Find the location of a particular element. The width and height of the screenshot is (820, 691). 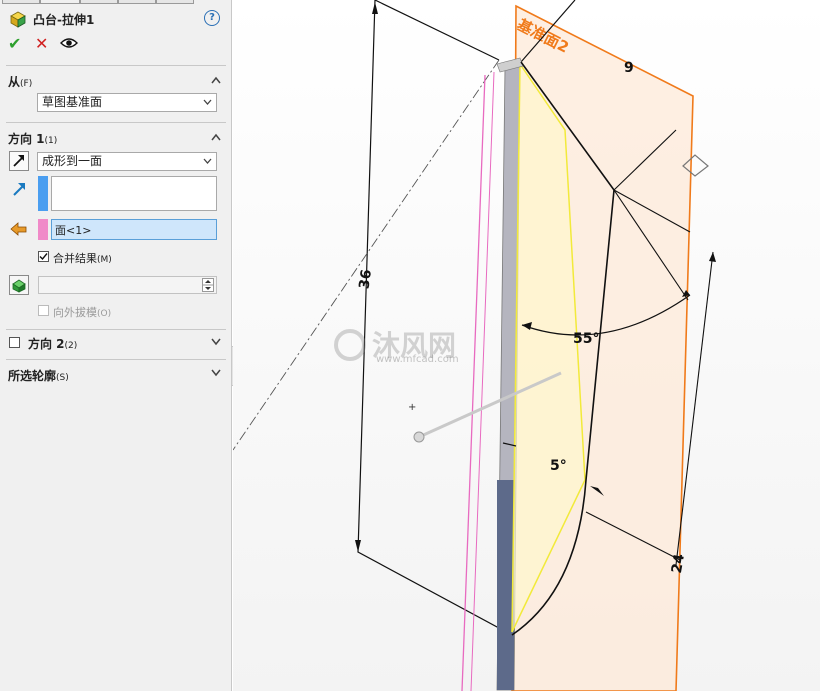

origin-marker: + is located at coordinates (412, 407).